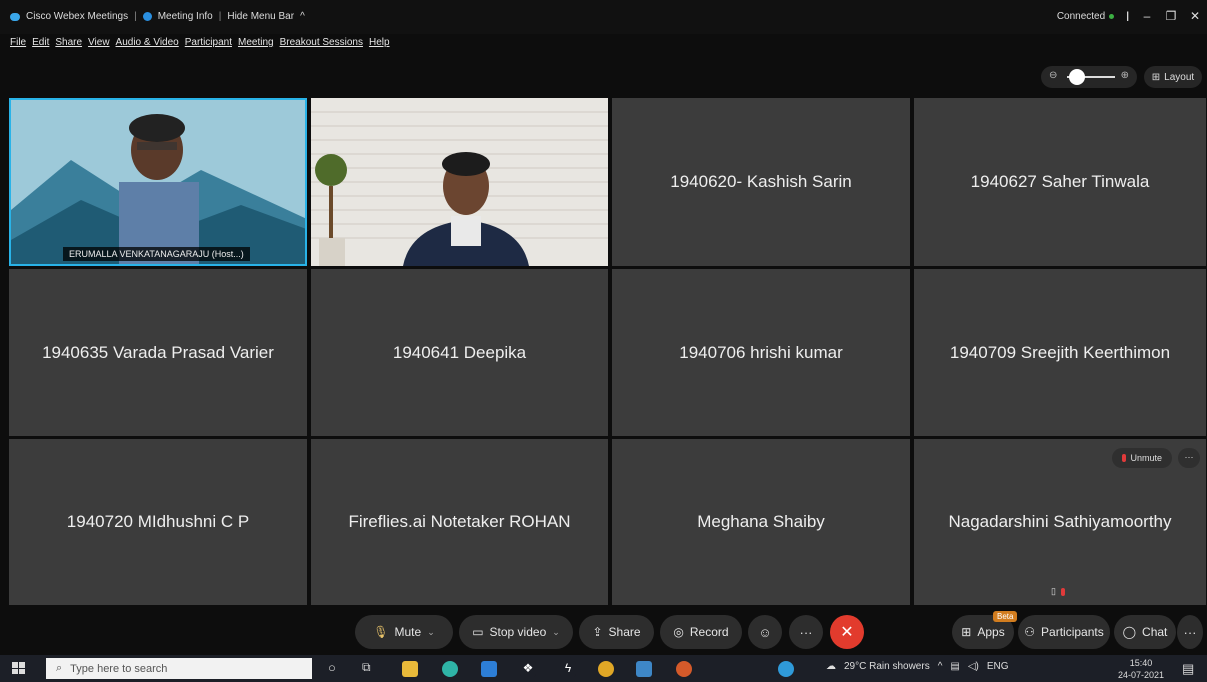 The image size is (1207, 682). I want to click on minimize-icon: –, so click(1147, 16).